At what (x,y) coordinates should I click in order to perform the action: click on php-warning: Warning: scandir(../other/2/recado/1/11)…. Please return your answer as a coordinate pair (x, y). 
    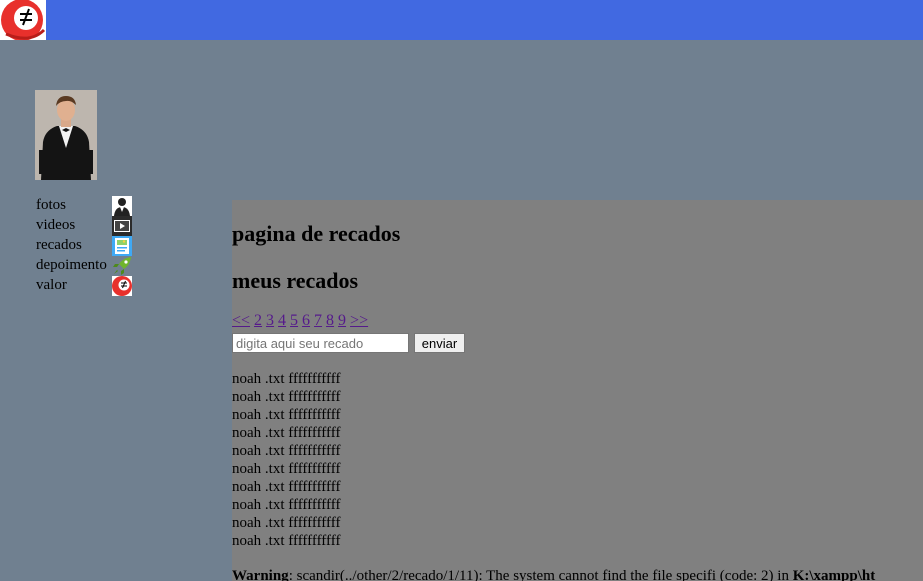
    Looking at the image, I should click on (553, 574).